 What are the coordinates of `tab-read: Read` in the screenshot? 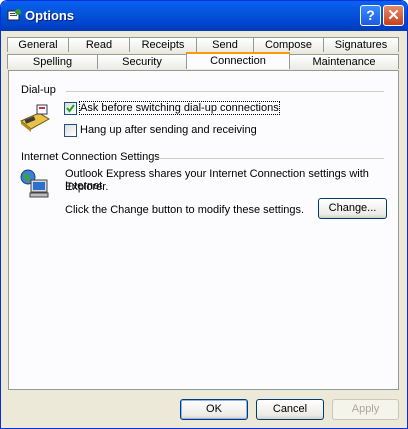 It's located at (99, 44).